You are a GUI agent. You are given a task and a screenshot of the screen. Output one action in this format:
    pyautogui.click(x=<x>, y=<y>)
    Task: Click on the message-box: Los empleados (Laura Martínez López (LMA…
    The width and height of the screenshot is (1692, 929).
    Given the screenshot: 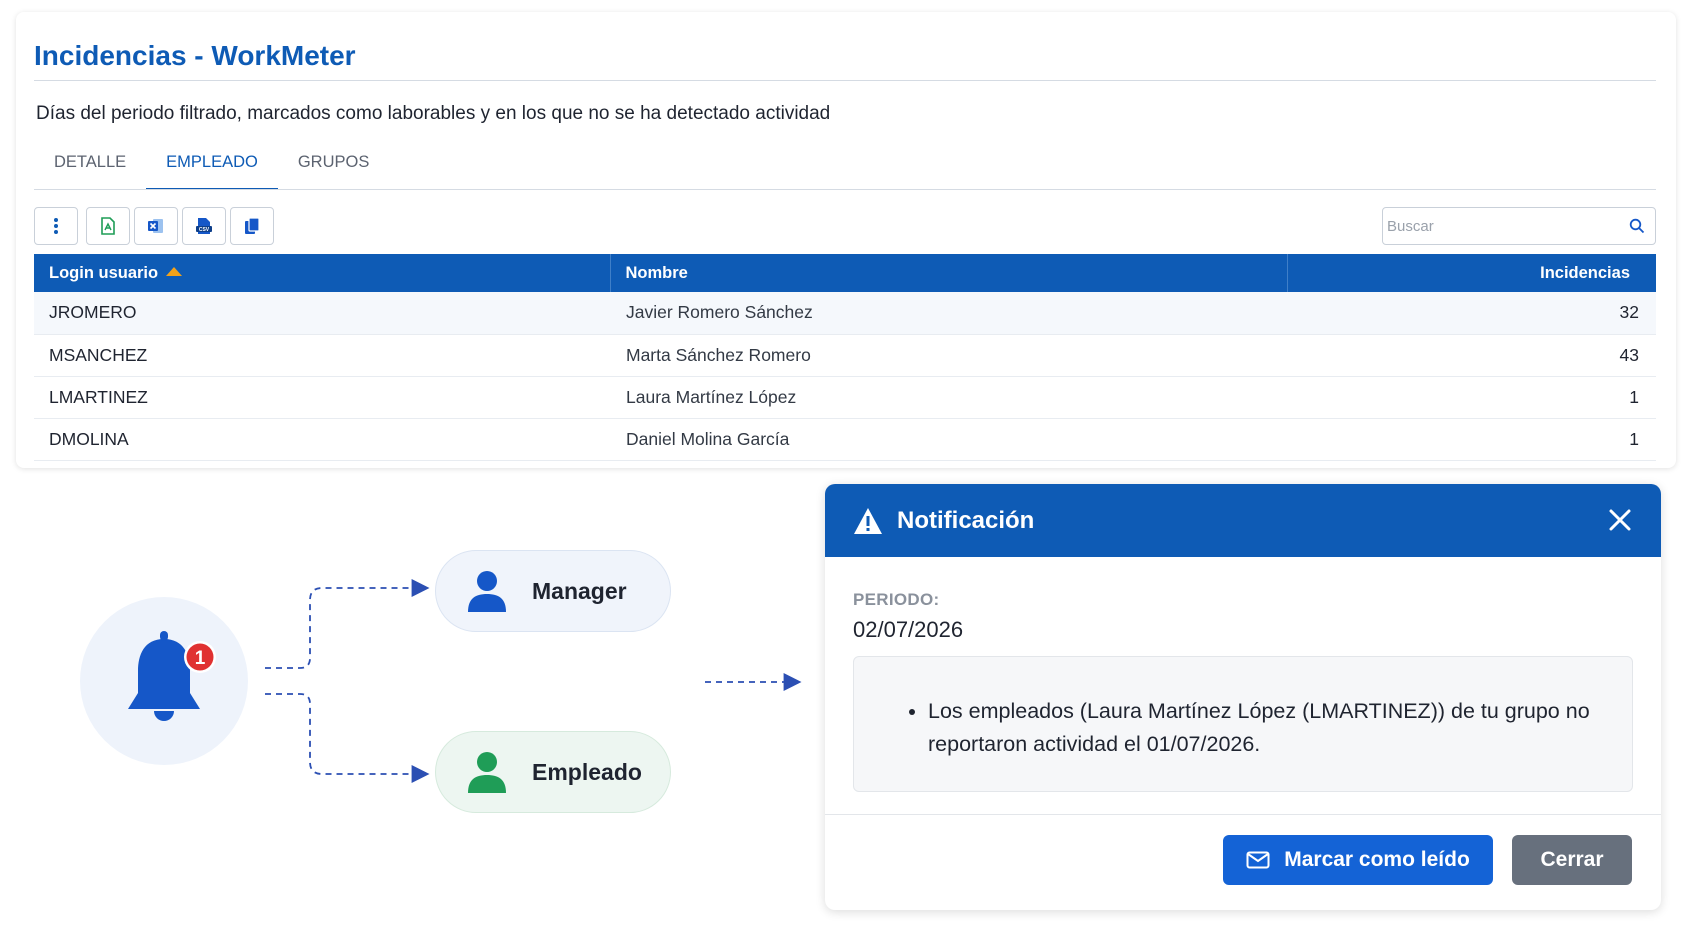 What is the action you would take?
    pyautogui.click(x=1243, y=724)
    